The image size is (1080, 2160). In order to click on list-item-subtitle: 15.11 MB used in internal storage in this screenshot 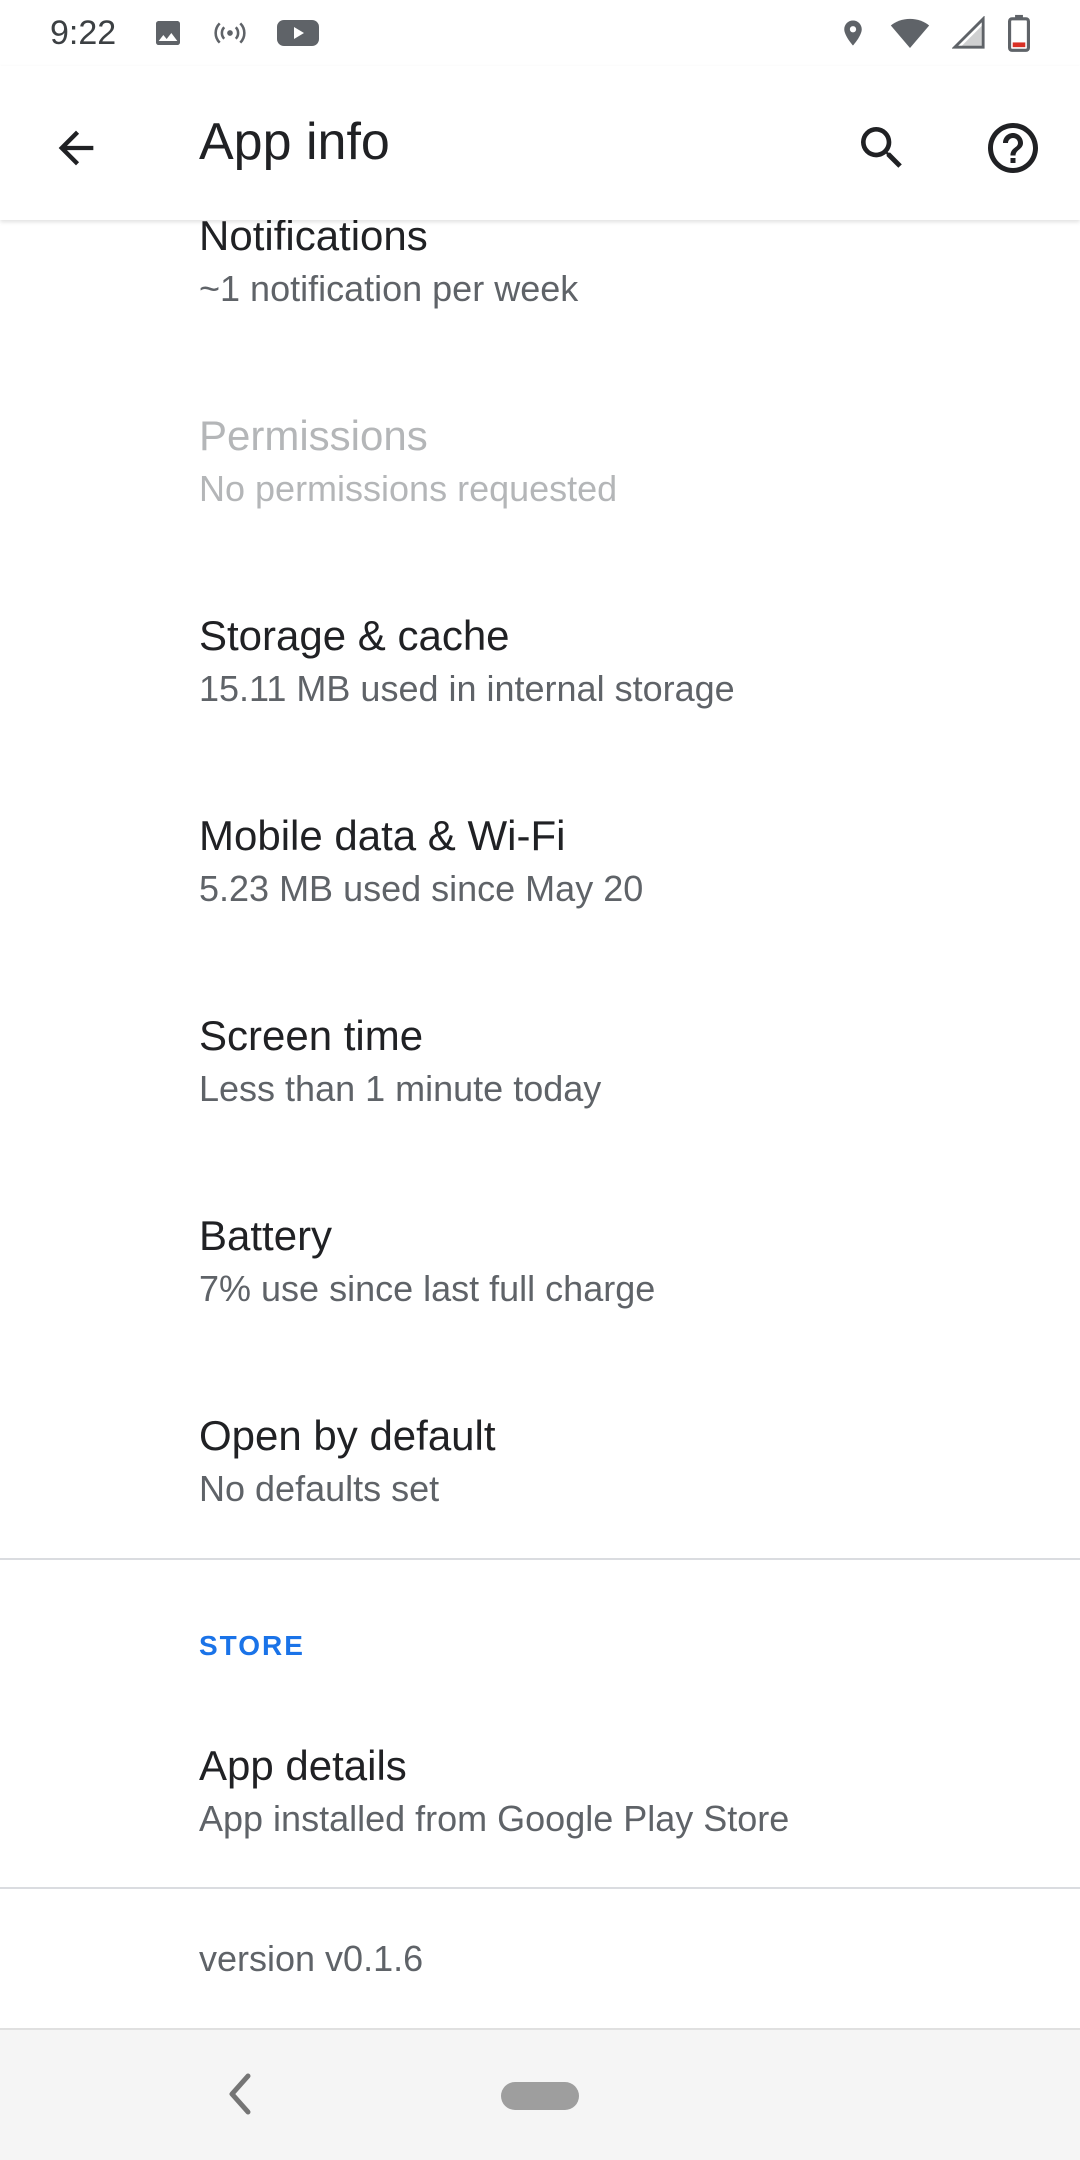, I will do `click(467, 688)`.